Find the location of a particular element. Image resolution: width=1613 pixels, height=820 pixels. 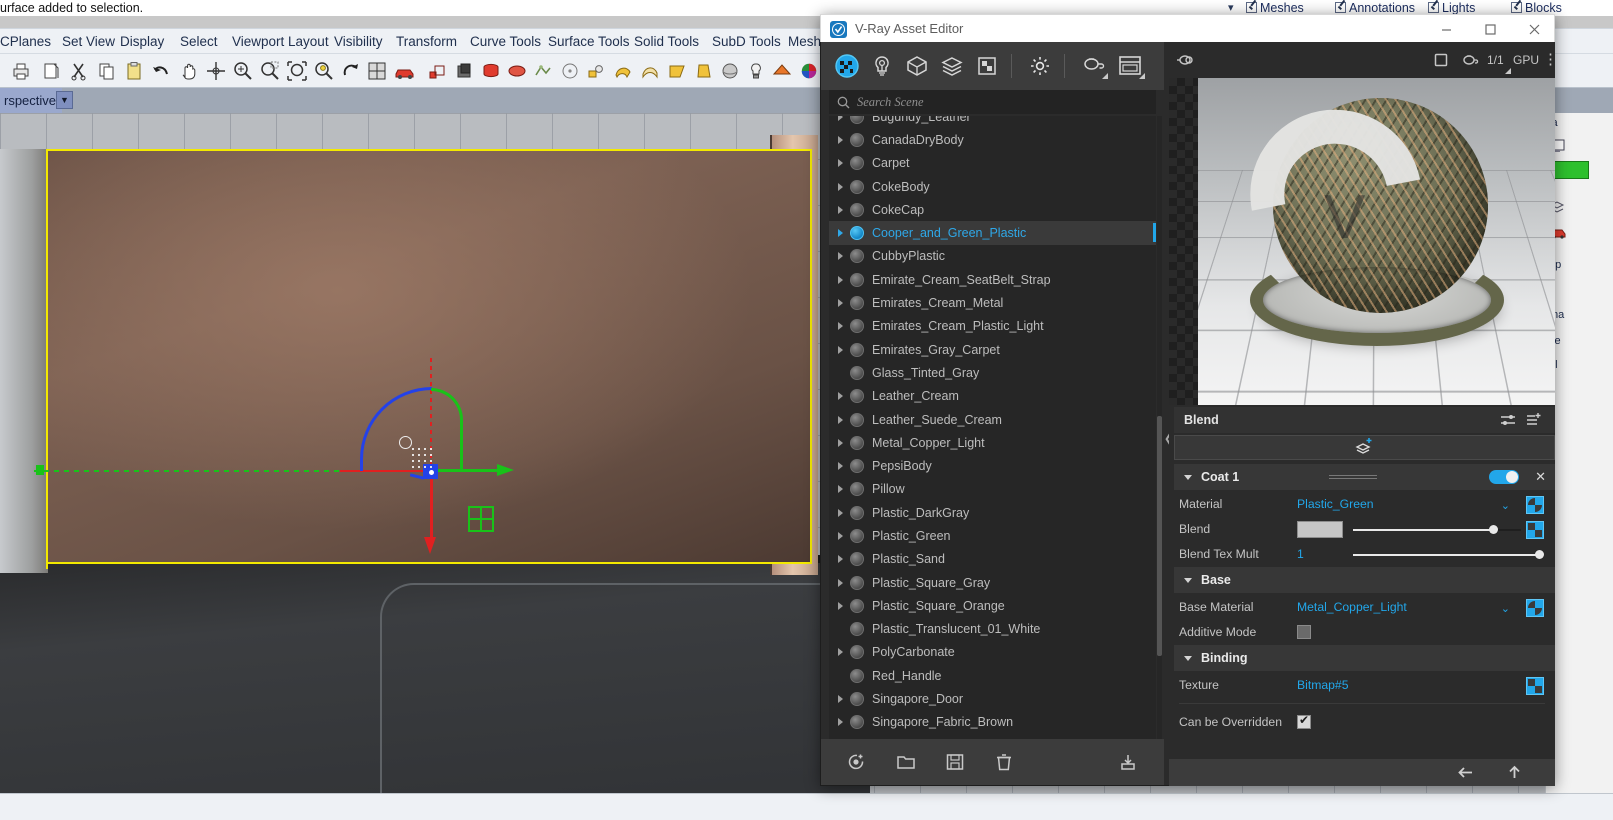

material-list-item: Leather_Cream is located at coordinates (992, 396).